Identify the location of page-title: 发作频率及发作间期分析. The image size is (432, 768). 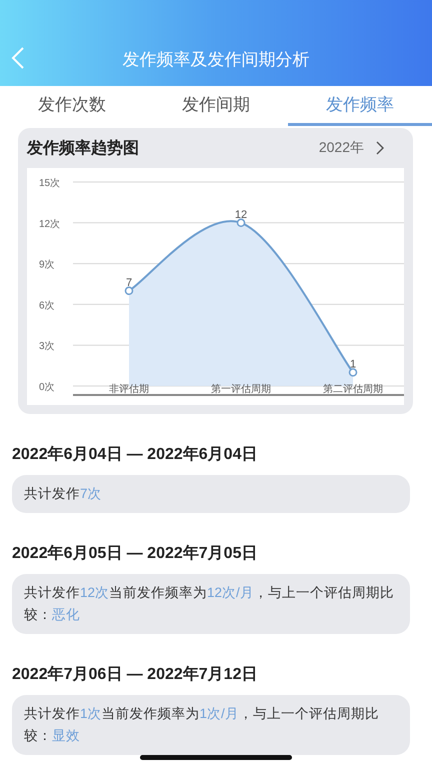
(216, 60).